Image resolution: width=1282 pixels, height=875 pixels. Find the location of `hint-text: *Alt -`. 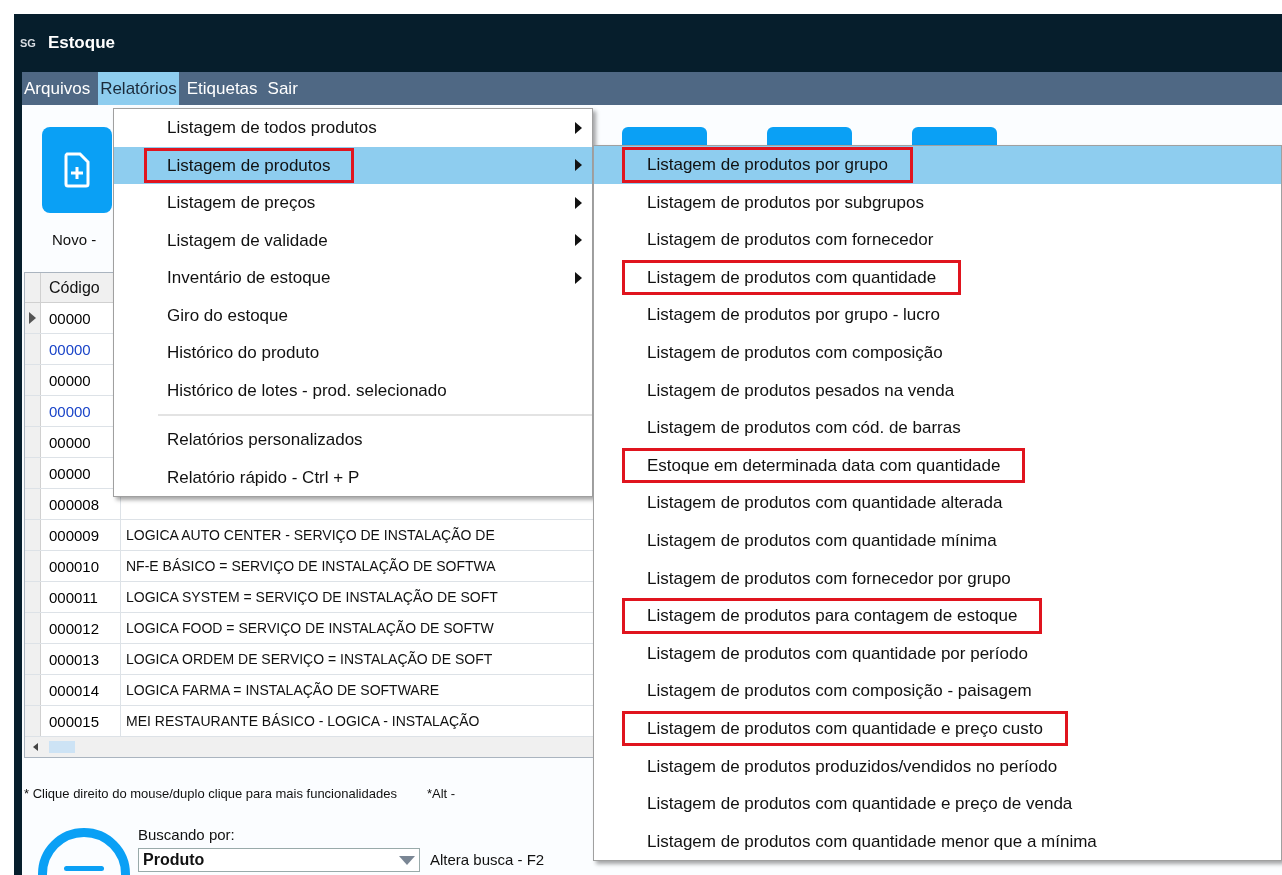

hint-text: *Alt - is located at coordinates (441, 794).